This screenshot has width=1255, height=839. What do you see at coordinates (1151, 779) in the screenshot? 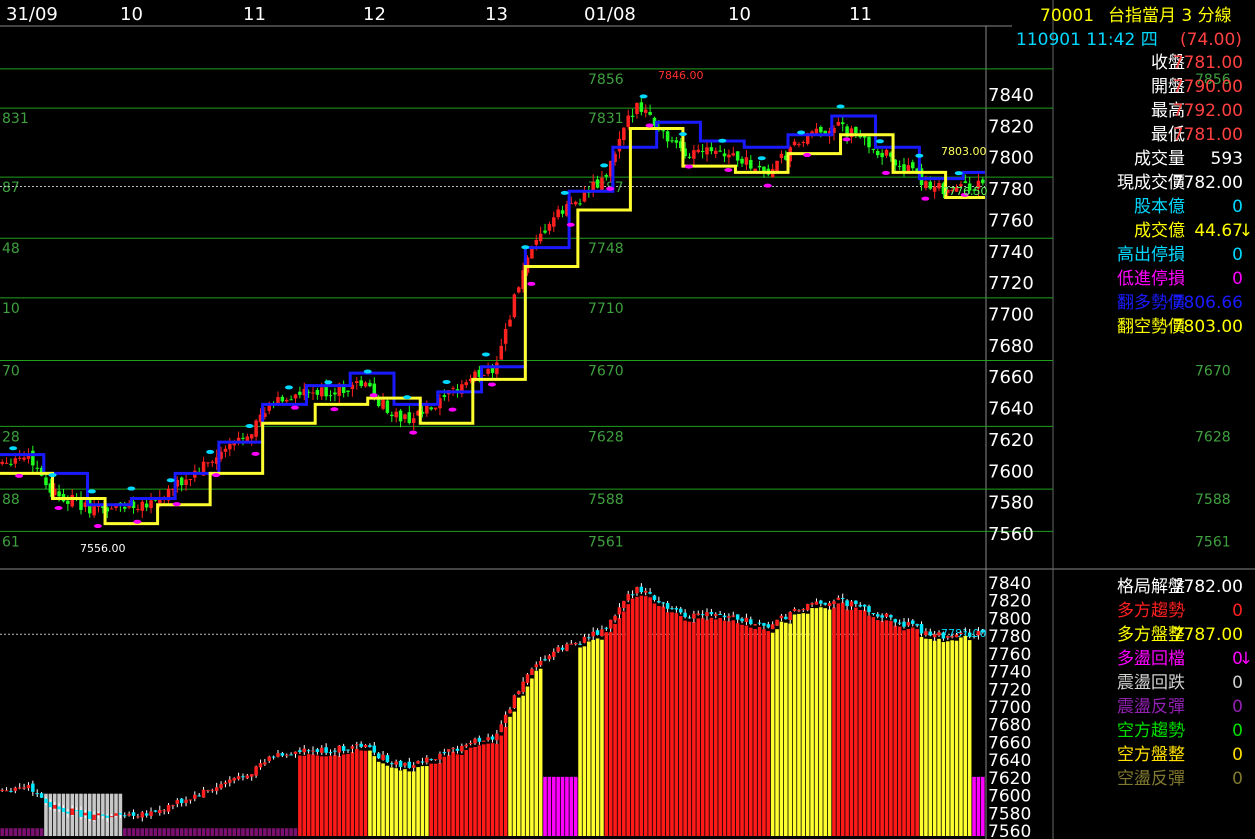
I see `pattern-label: 空盪反彈` at bounding box center [1151, 779].